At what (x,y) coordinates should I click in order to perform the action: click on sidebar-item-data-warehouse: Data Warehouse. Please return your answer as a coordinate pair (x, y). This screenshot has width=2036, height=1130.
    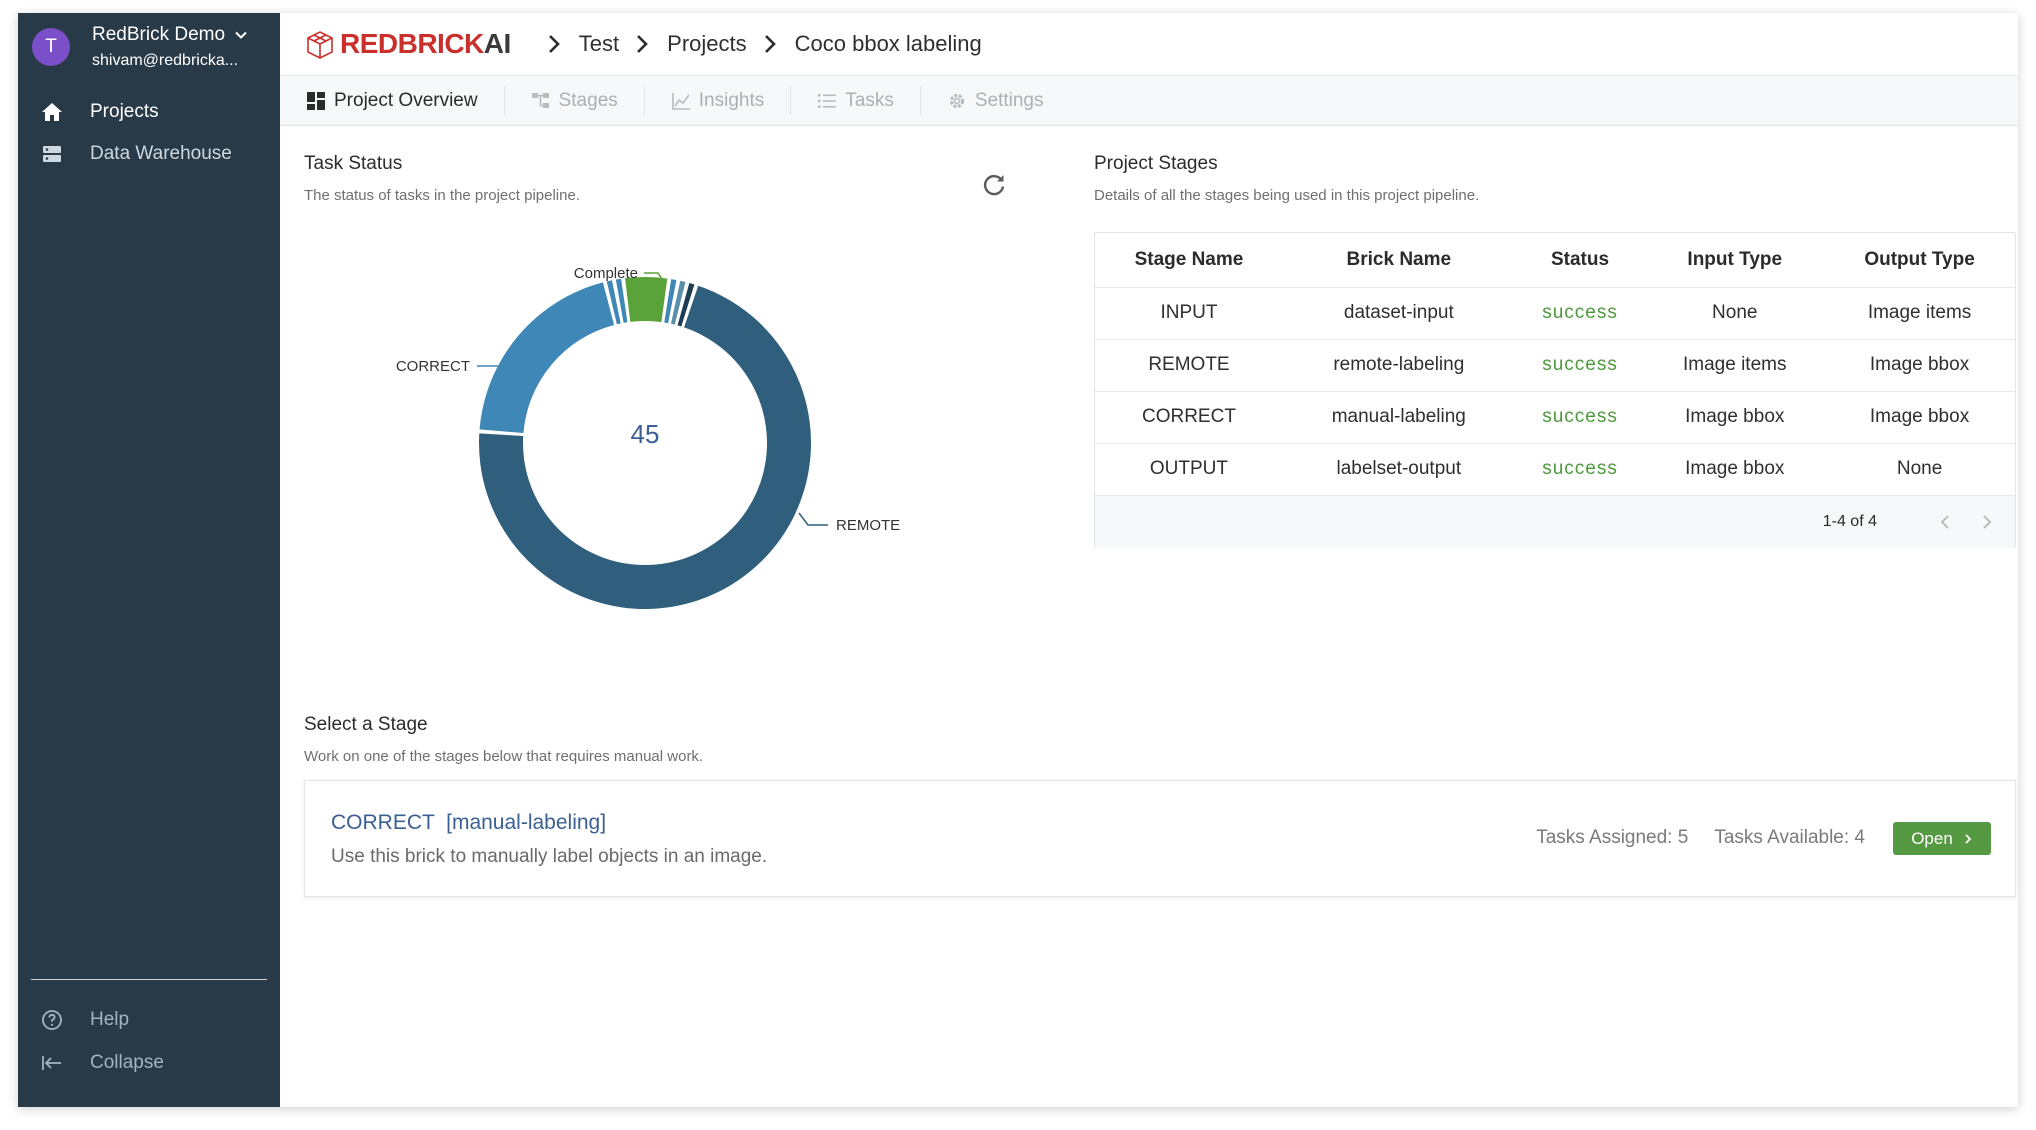
    Looking at the image, I should click on (149, 154).